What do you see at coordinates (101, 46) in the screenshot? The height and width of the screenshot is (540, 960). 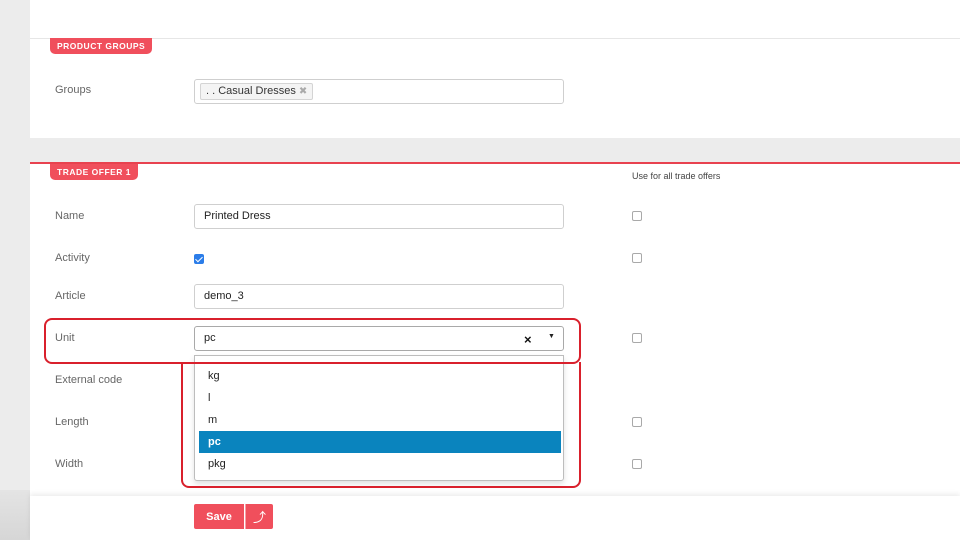 I see `product-groups-tab: PRODUCT GROUPS` at bounding box center [101, 46].